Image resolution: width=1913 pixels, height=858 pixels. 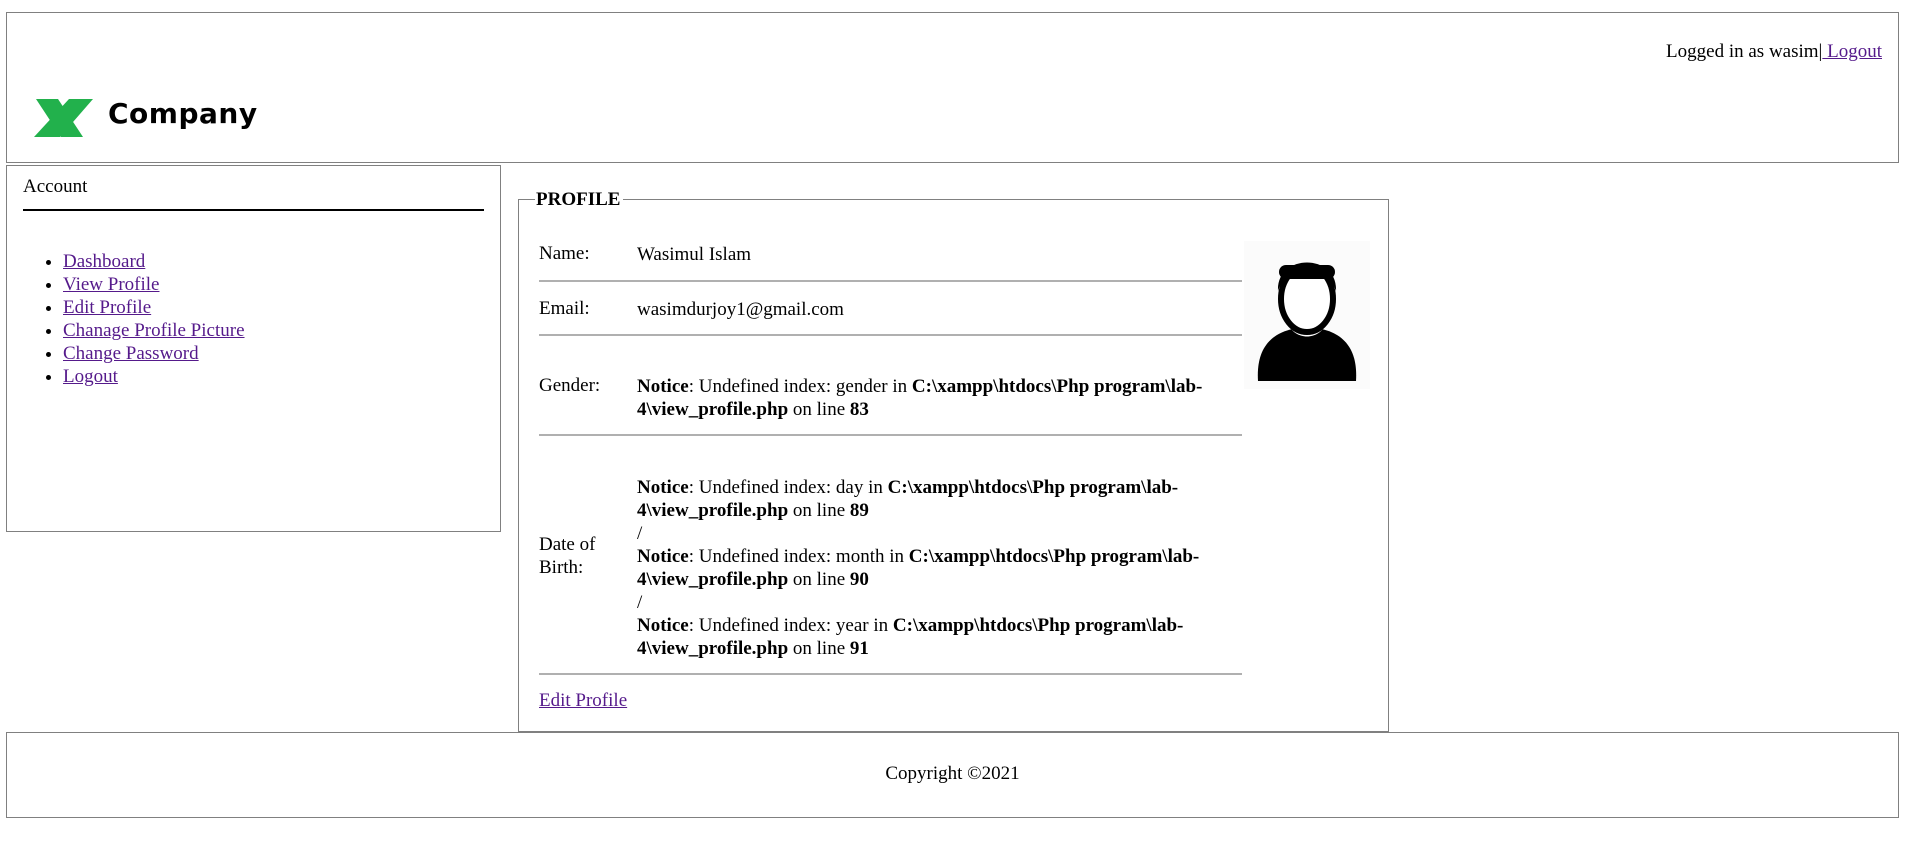 What do you see at coordinates (890, 281) in the screenshot?
I see `name-divider` at bounding box center [890, 281].